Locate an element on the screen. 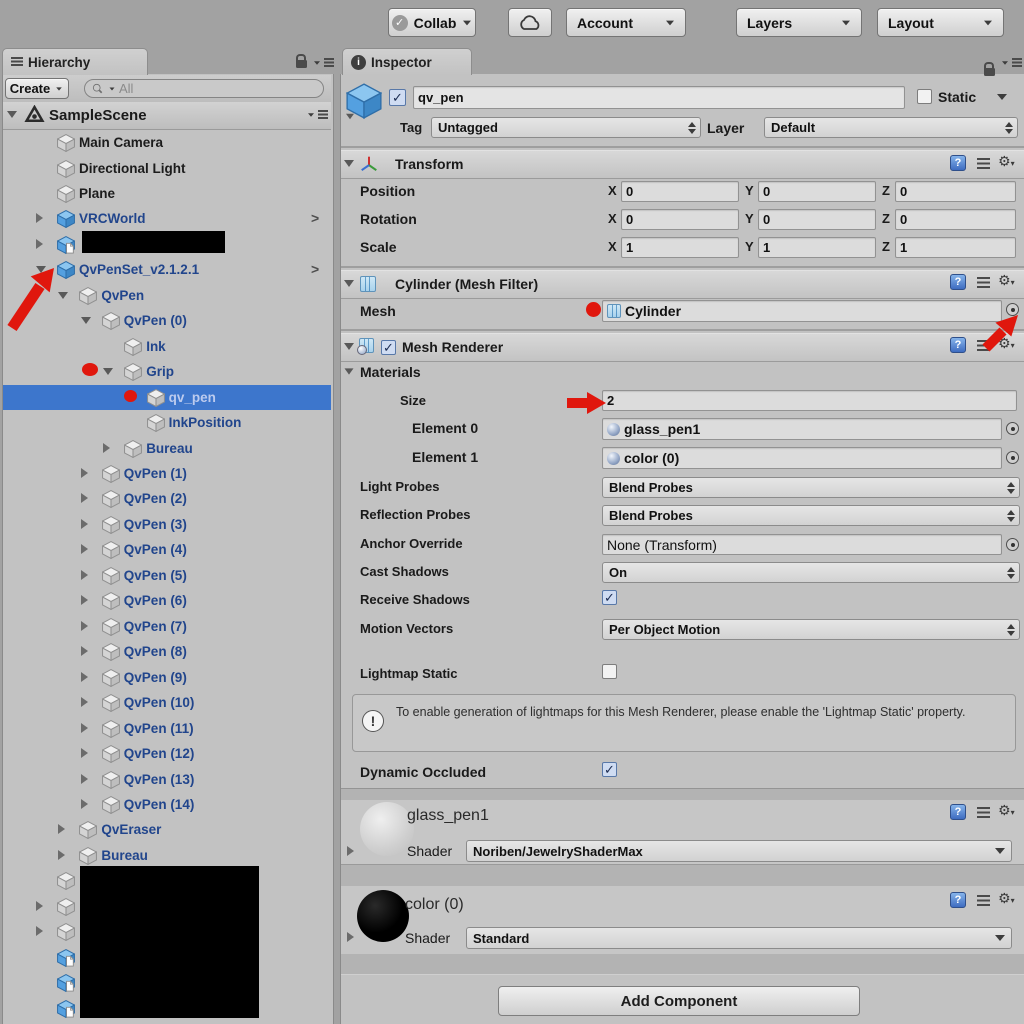 This screenshot has width=1024, height=1024. transform-gear-icon: ⚙▾ is located at coordinates (1006, 162).